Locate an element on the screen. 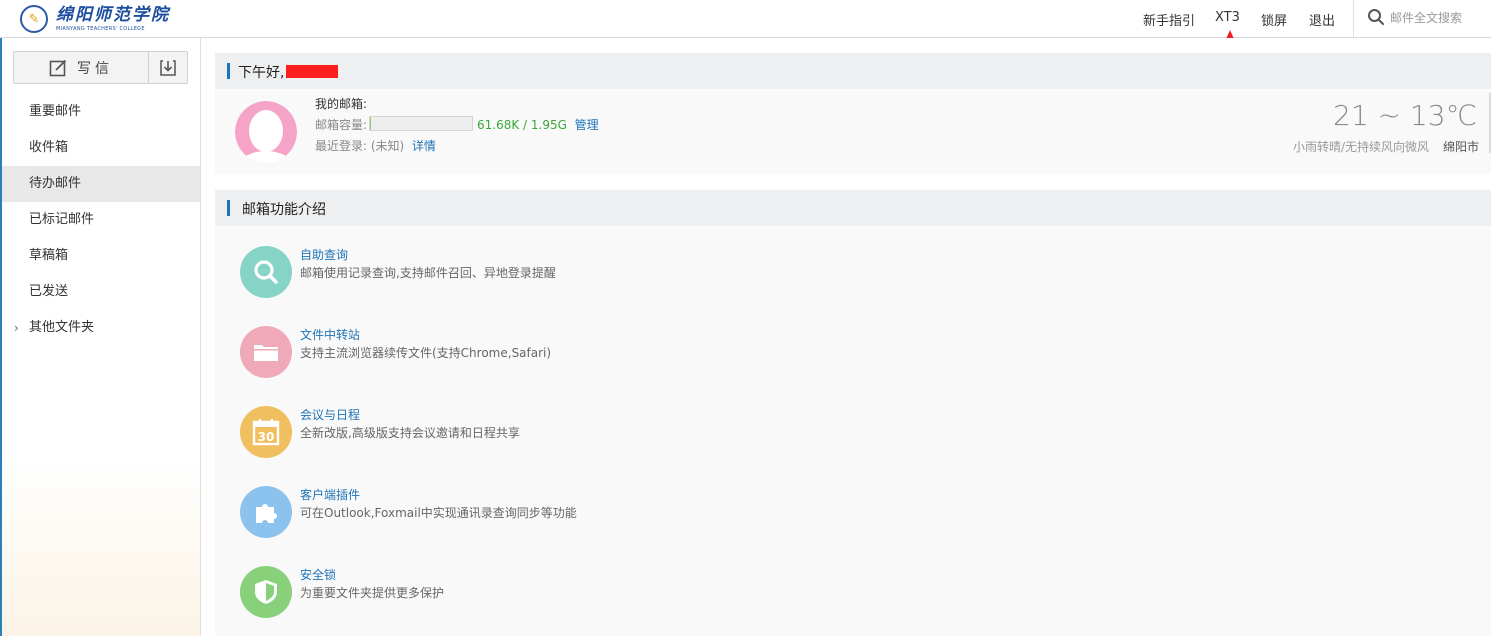 This screenshot has width=1491, height=636. weather-temperature: 21 ~ 13℃ is located at coordinates (1405, 115).